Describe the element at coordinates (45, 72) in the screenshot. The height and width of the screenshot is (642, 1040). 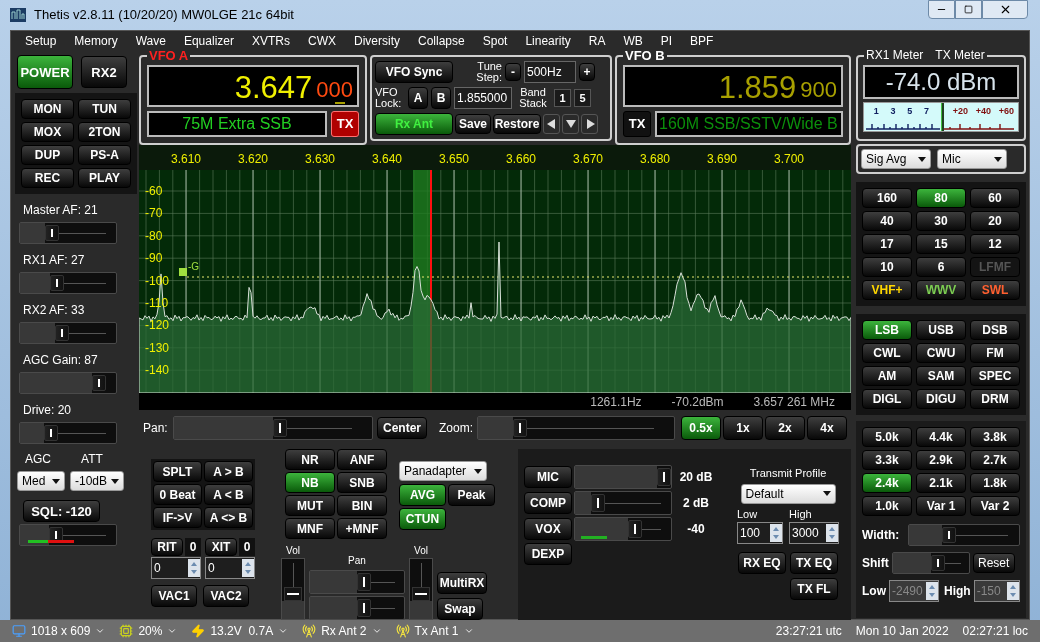
I see `power-button: POWER` at that location.